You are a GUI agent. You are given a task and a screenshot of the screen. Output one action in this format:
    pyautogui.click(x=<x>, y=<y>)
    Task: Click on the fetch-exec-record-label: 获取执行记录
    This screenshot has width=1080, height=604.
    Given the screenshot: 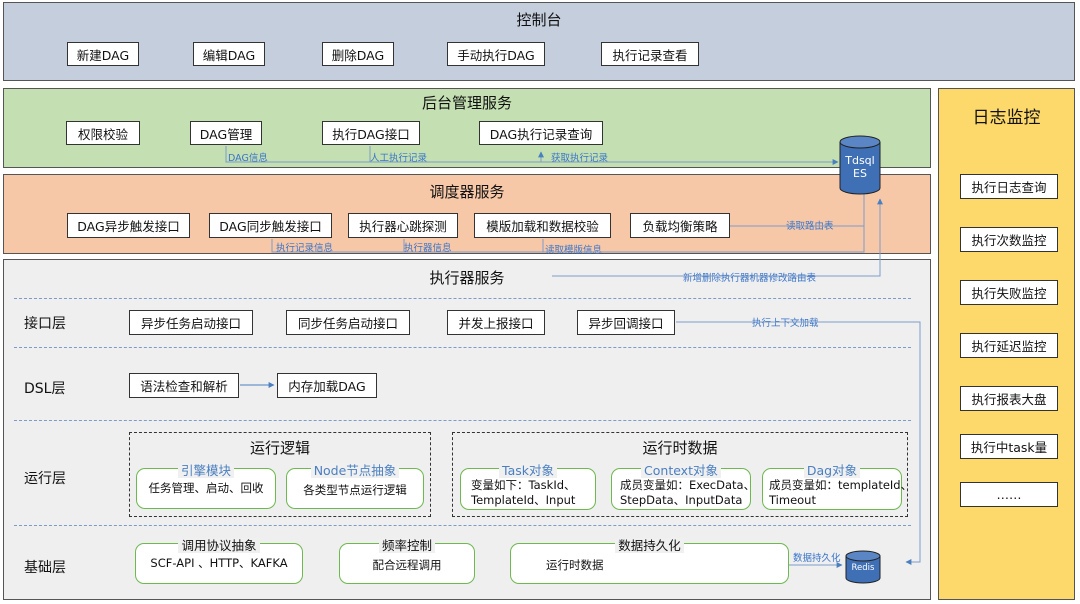 What is the action you would take?
    pyautogui.click(x=580, y=158)
    